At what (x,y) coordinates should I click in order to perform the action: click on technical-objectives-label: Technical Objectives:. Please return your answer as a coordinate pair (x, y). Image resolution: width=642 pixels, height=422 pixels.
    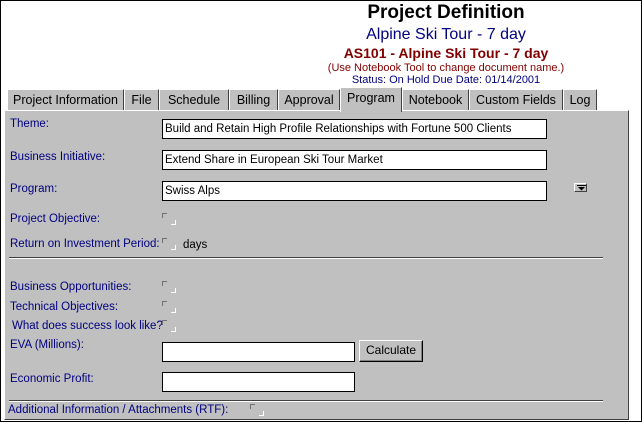
    Looking at the image, I should click on (64, 307).